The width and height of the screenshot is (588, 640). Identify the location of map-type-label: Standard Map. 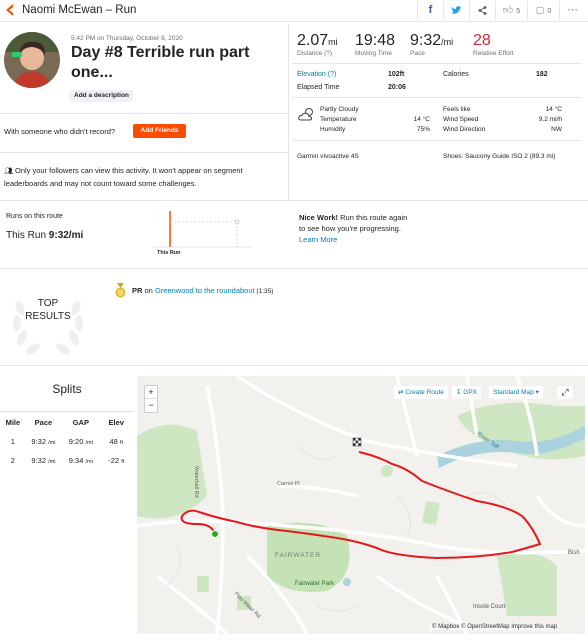
(513, 392).